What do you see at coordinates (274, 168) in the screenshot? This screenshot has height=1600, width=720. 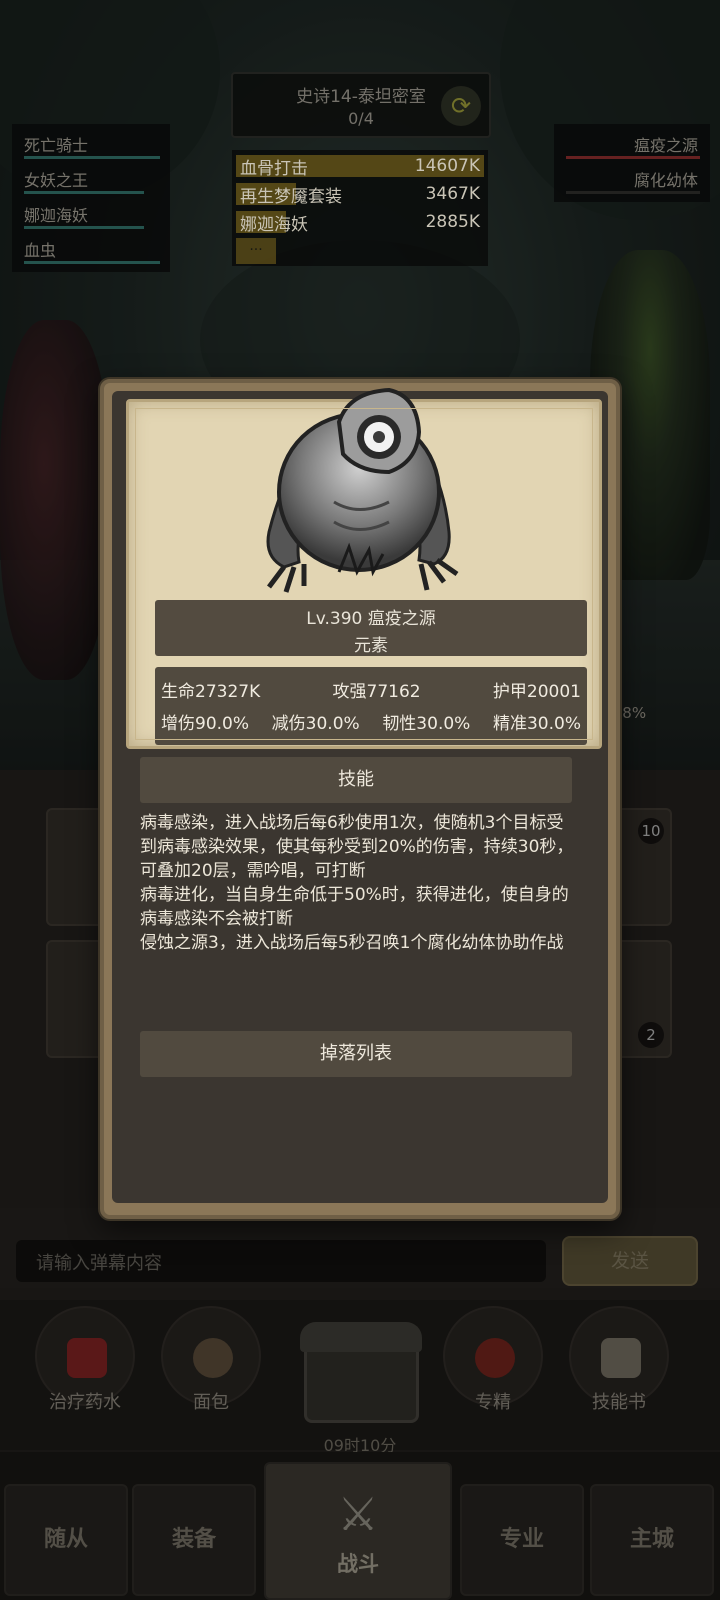 I see `damage-source: 血骨打击` at bounding box center [274, 168].